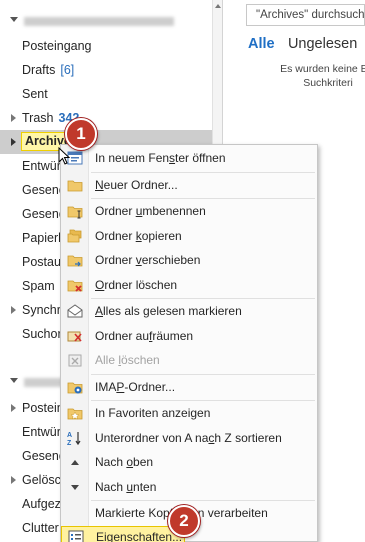 The height and width of the screenshot is (542, 365). Describe the element at coordinates (75, 487) in the screenshot. I see `move-down-icon` at that location.